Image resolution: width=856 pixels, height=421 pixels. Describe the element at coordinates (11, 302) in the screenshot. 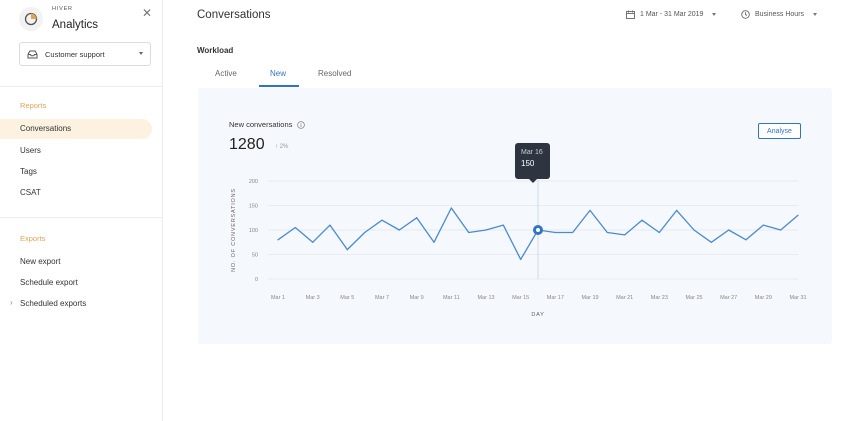

I see `chevron-right-icon: ›` at that location.